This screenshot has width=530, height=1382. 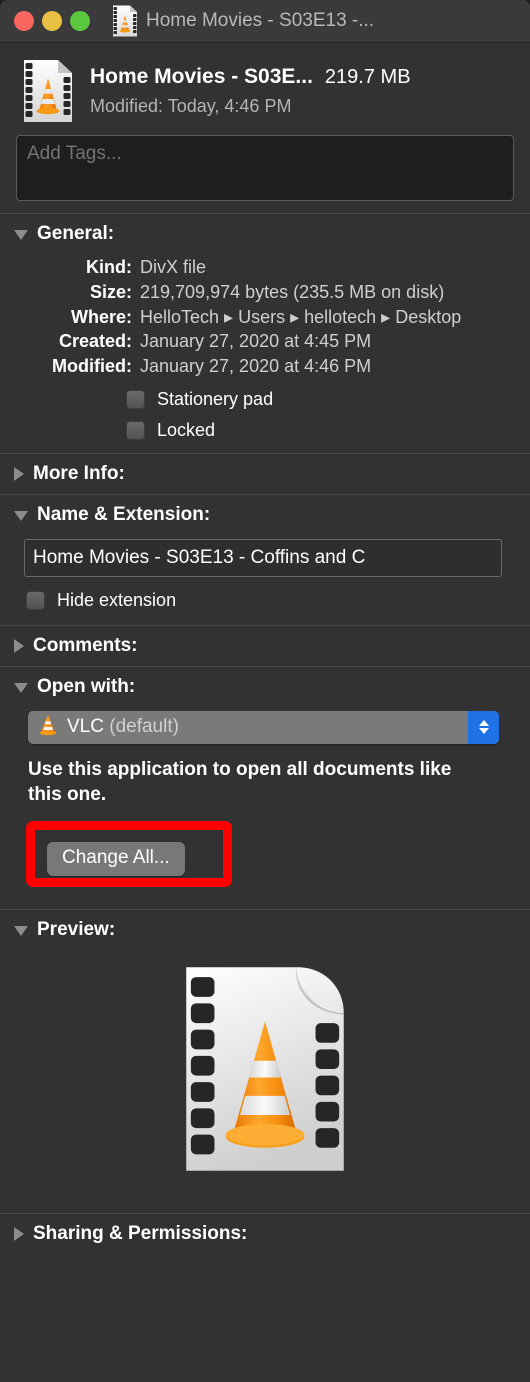 I want to click on section-sharing-permissions-label: Sharing & Permissions:, so click(x=140, y=1234).